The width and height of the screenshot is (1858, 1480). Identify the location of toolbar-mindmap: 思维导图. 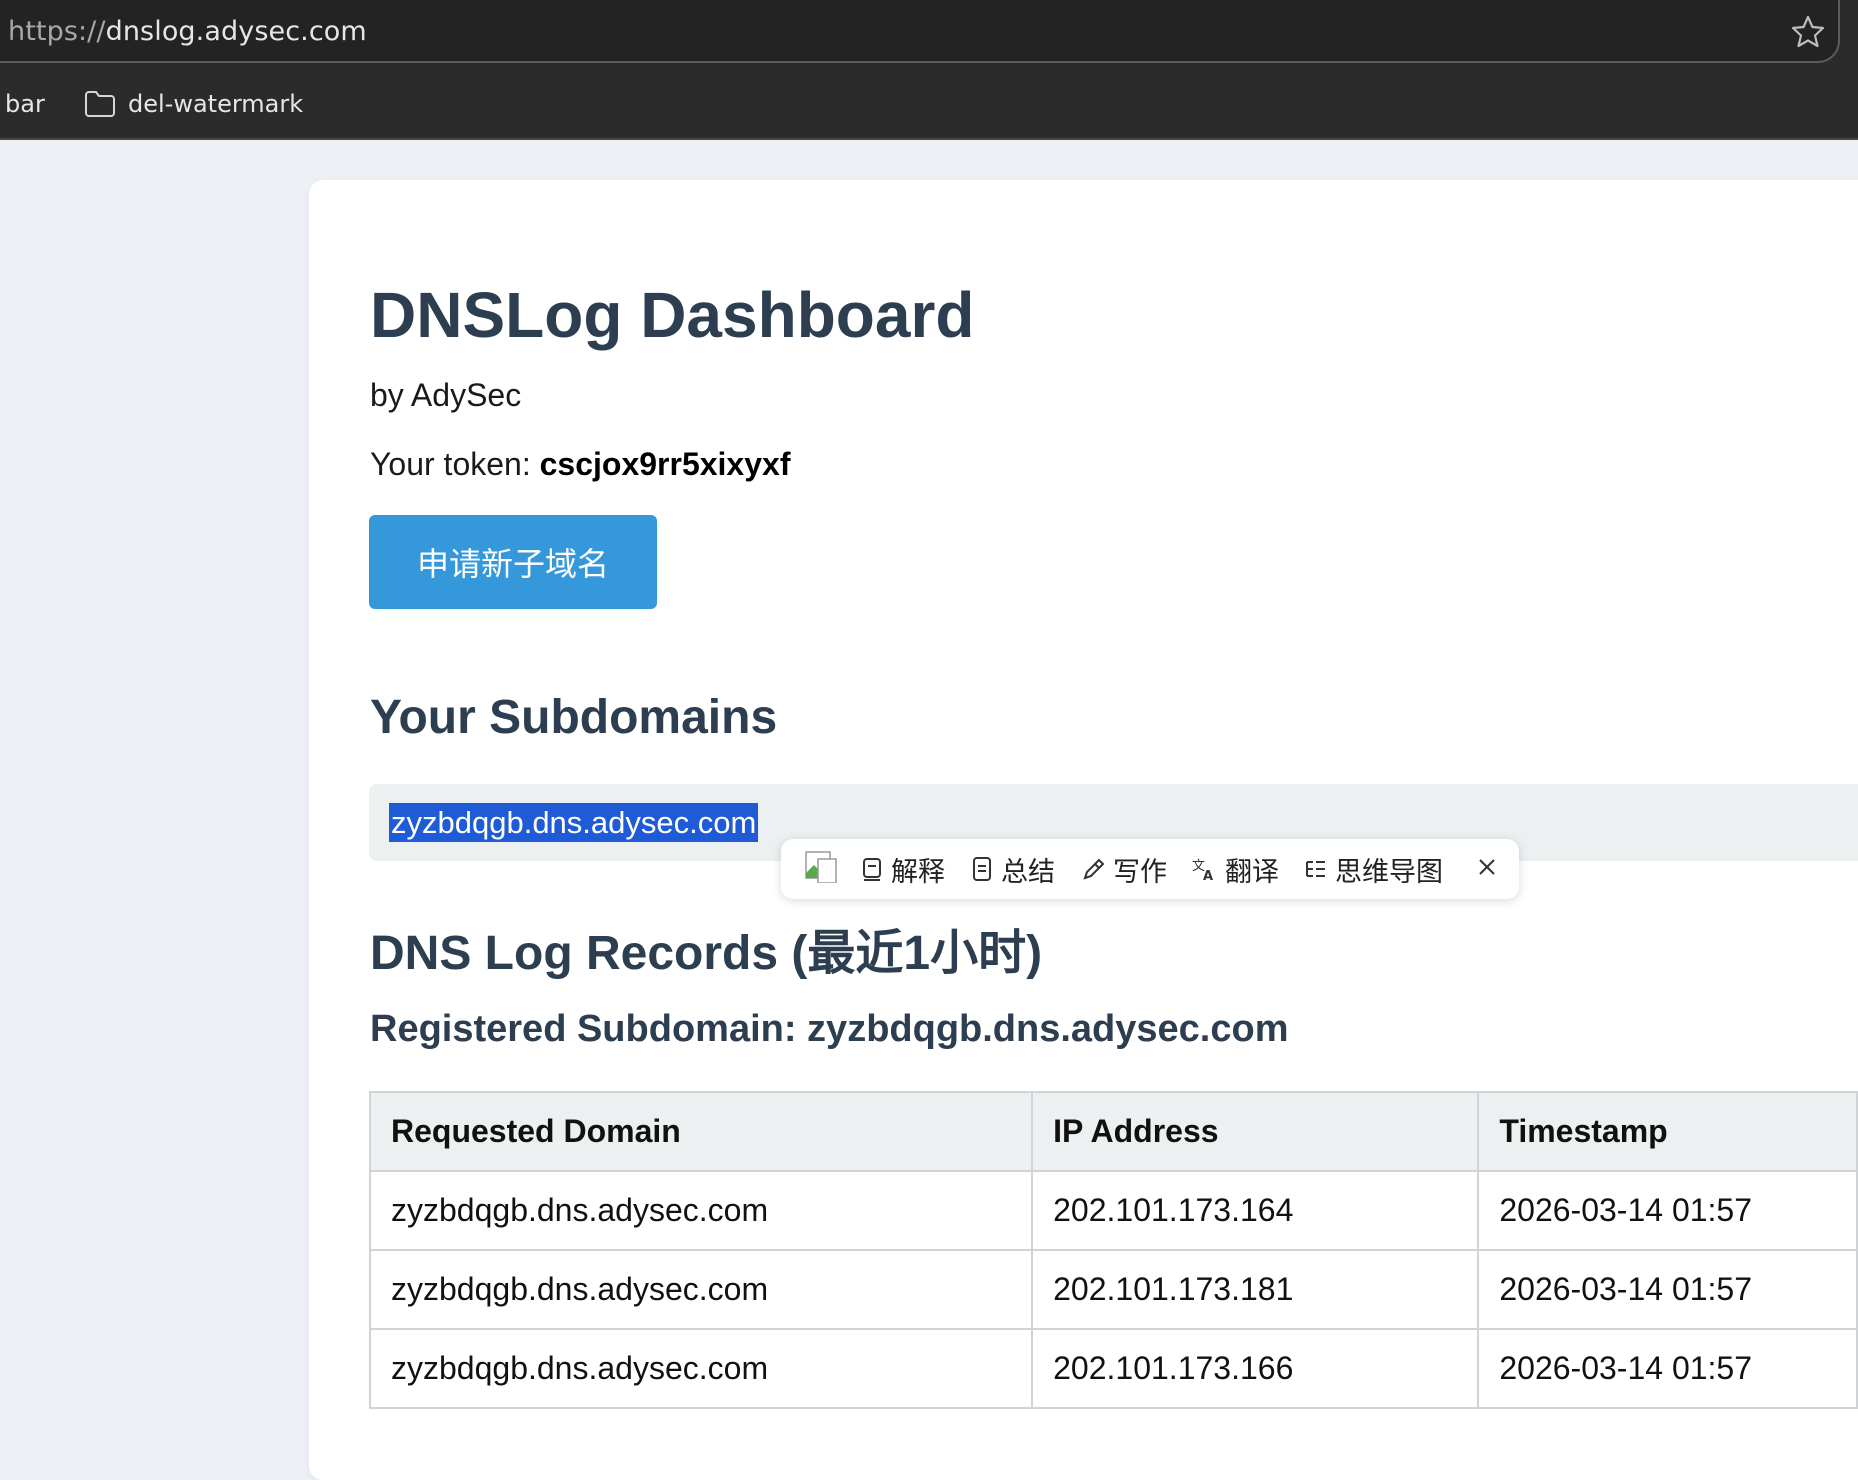
(1373, 870).